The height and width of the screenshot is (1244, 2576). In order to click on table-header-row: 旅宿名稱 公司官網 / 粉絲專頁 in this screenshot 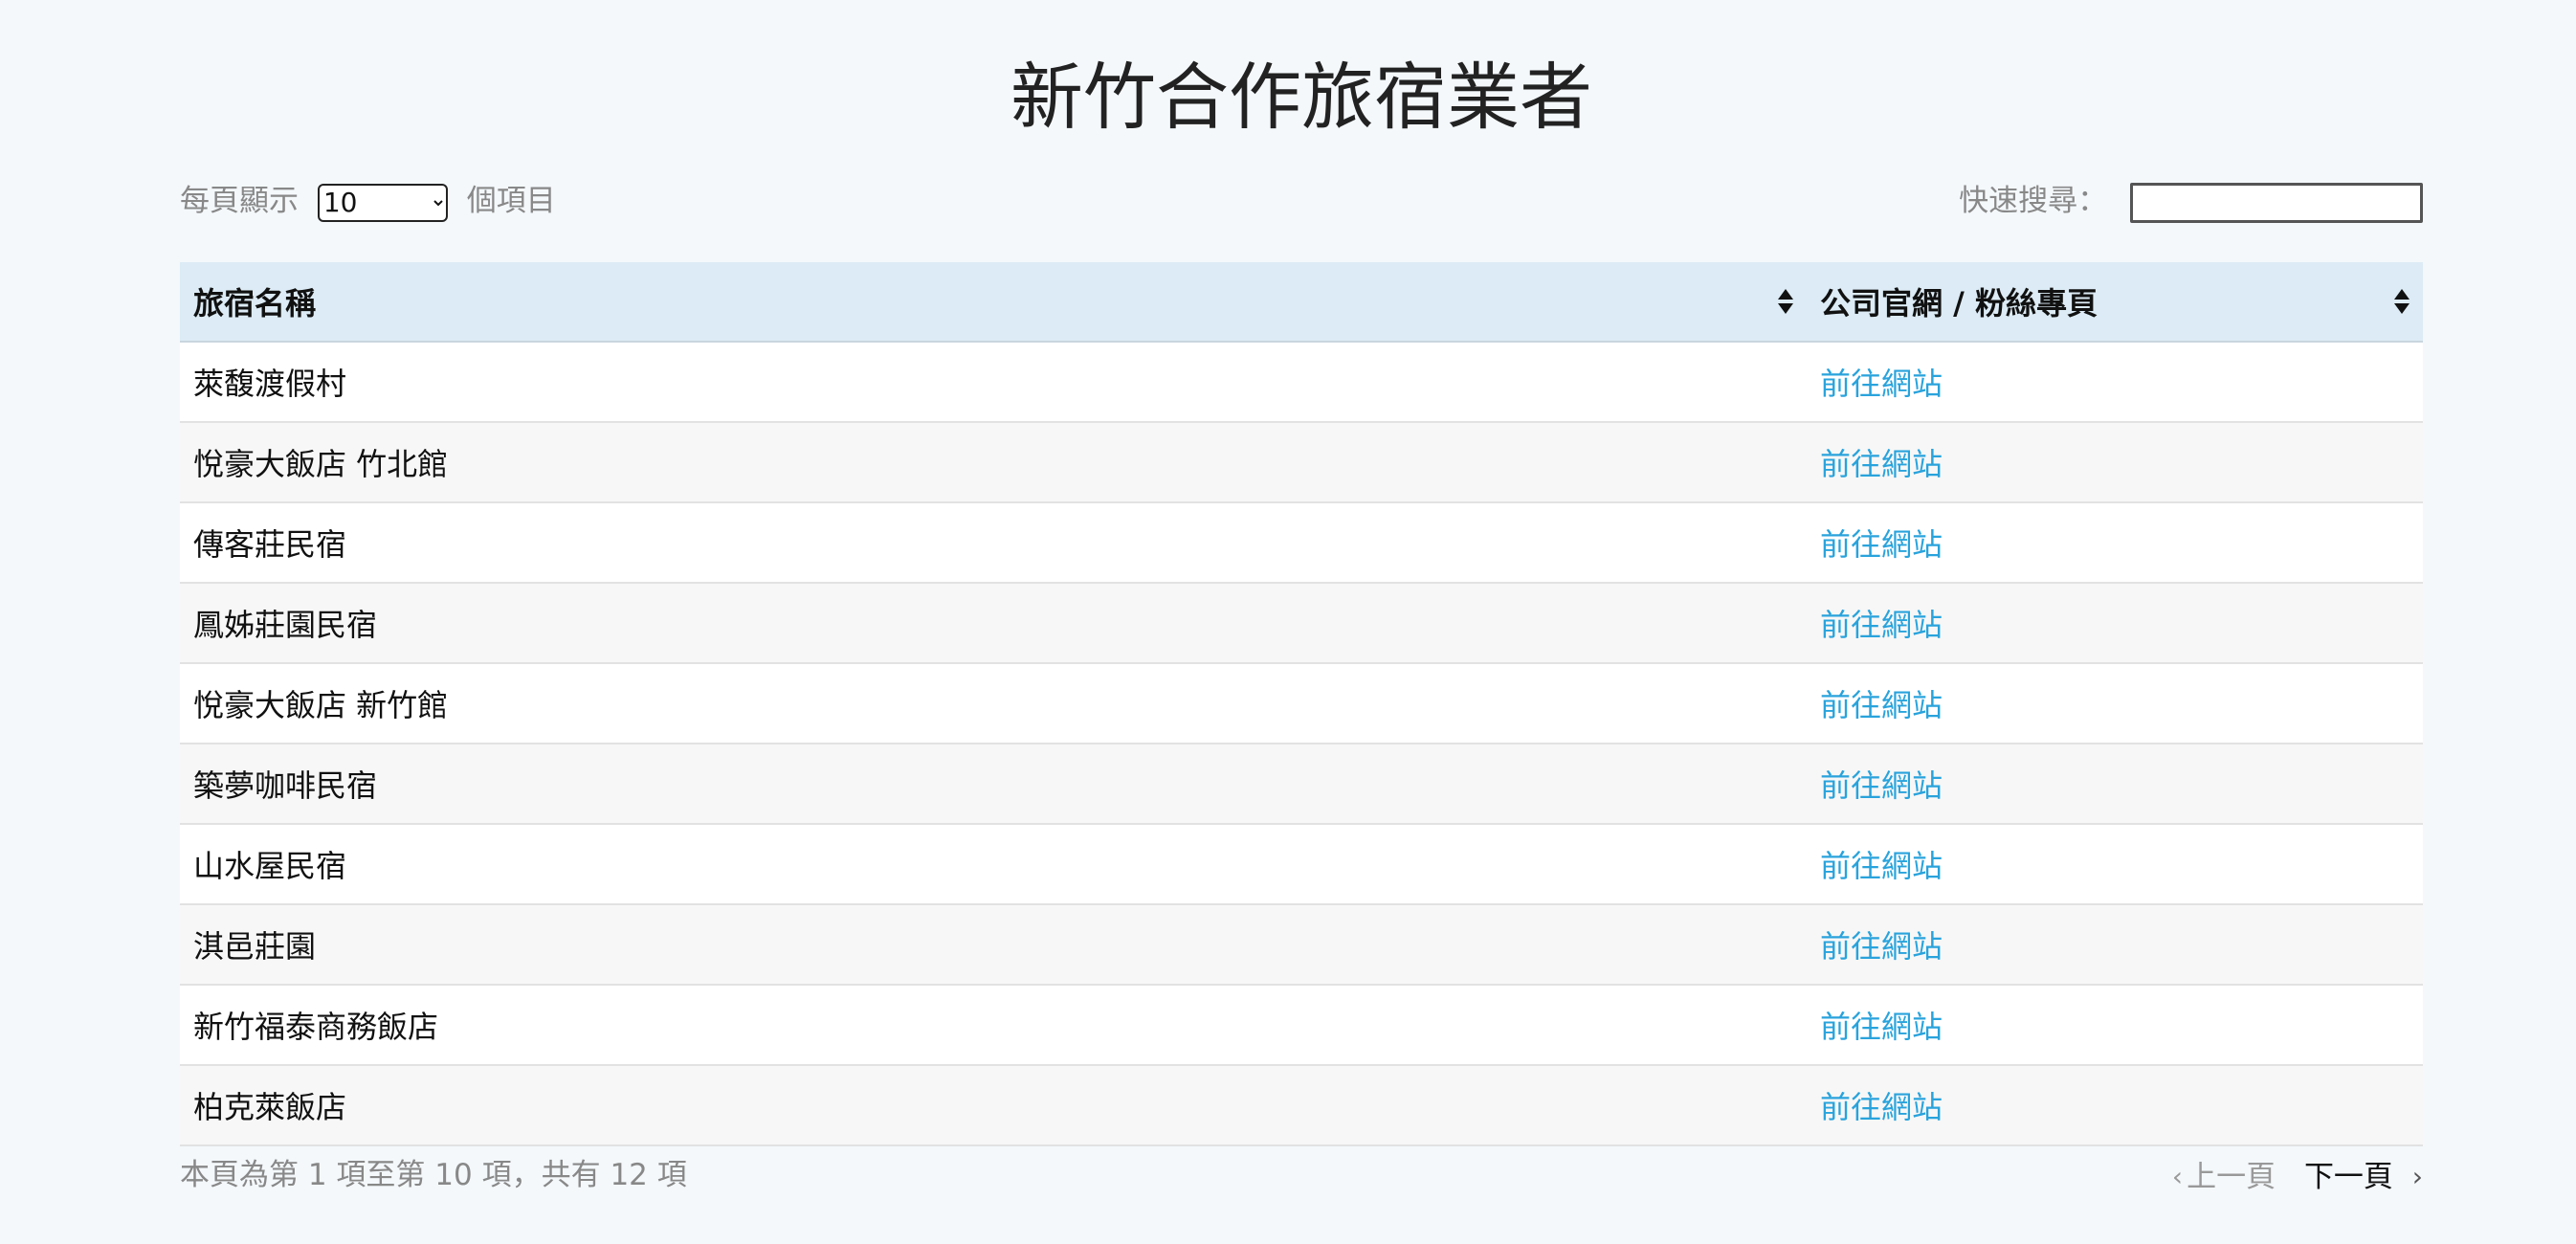, I will do `click(1301, 302)`.